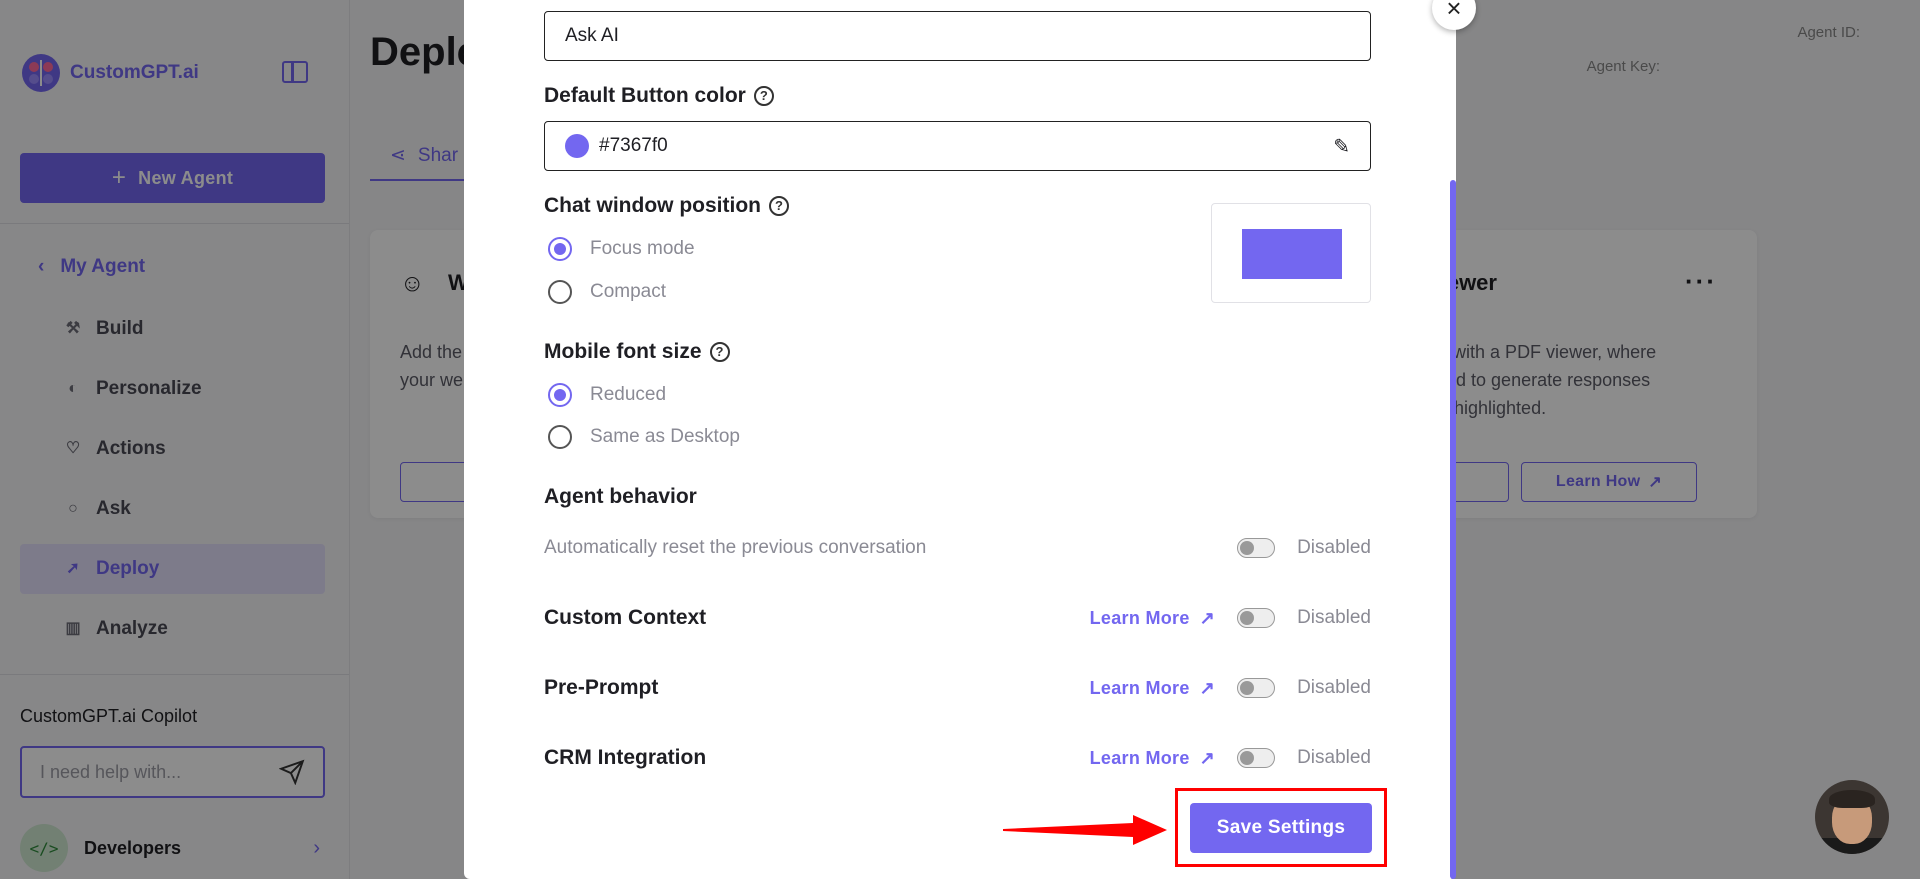 This screenshot has height=879, width=1920. Describe the element at coordinates (652, 205) in the screenshot. I see `field-label-text: Chat window position` at that location.